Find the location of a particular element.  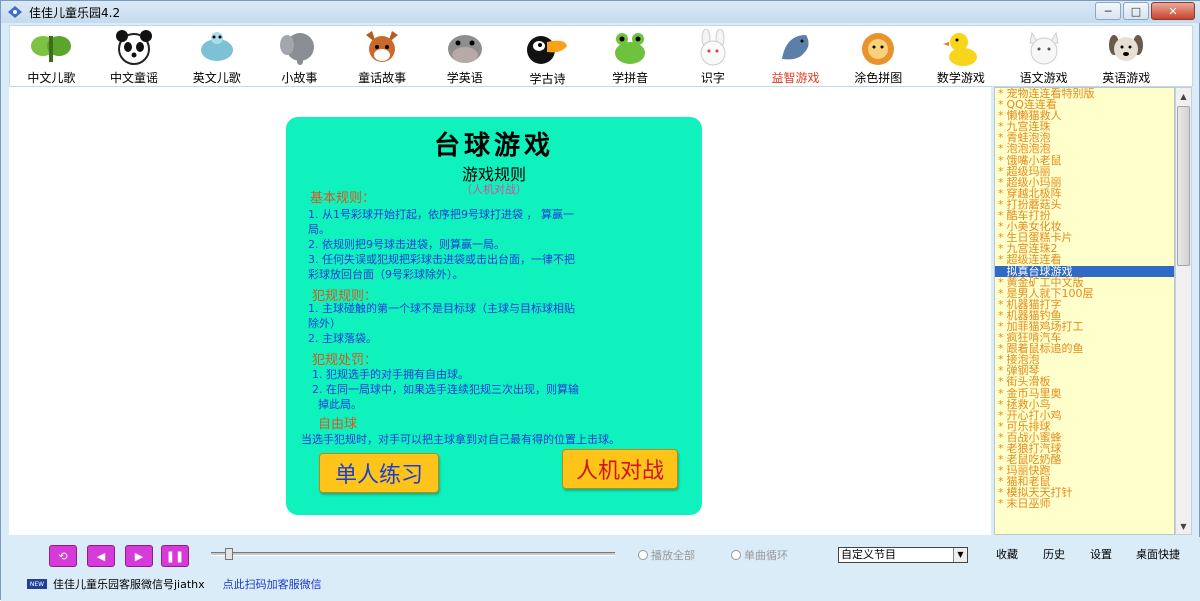

game-list-item: * 接泡泡 is located at coordinates (1084, 359).